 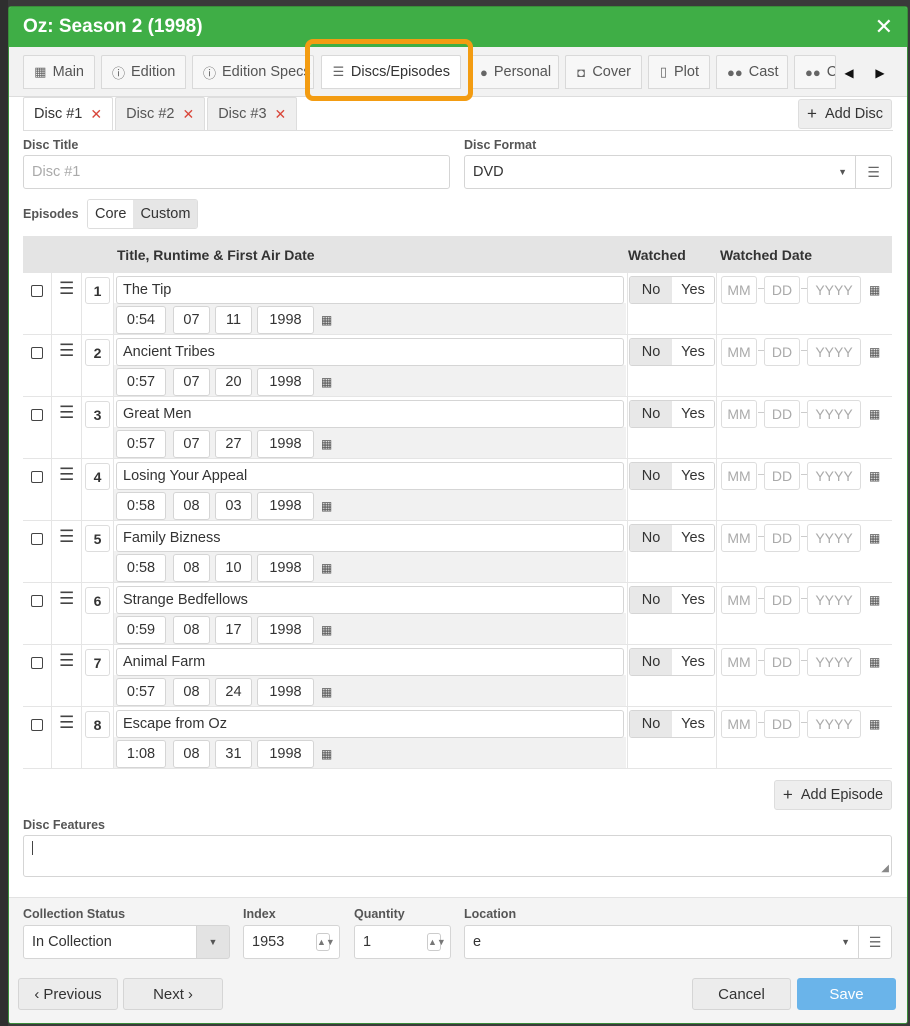 I want to click on air-day-input: 17, so click(x=233, y=630).